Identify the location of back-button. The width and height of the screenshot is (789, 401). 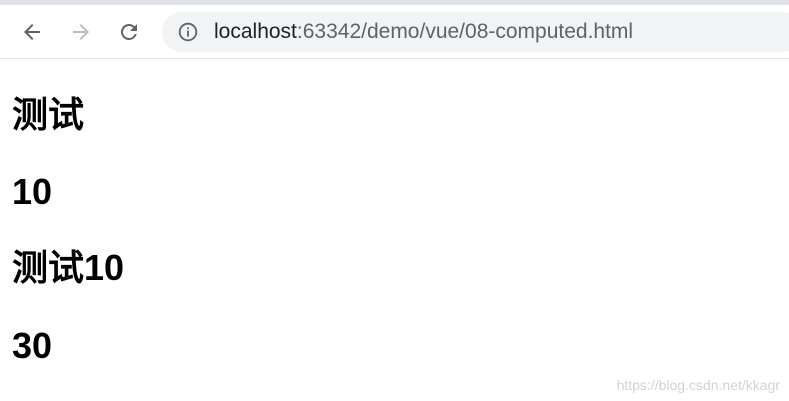
(32, 32).